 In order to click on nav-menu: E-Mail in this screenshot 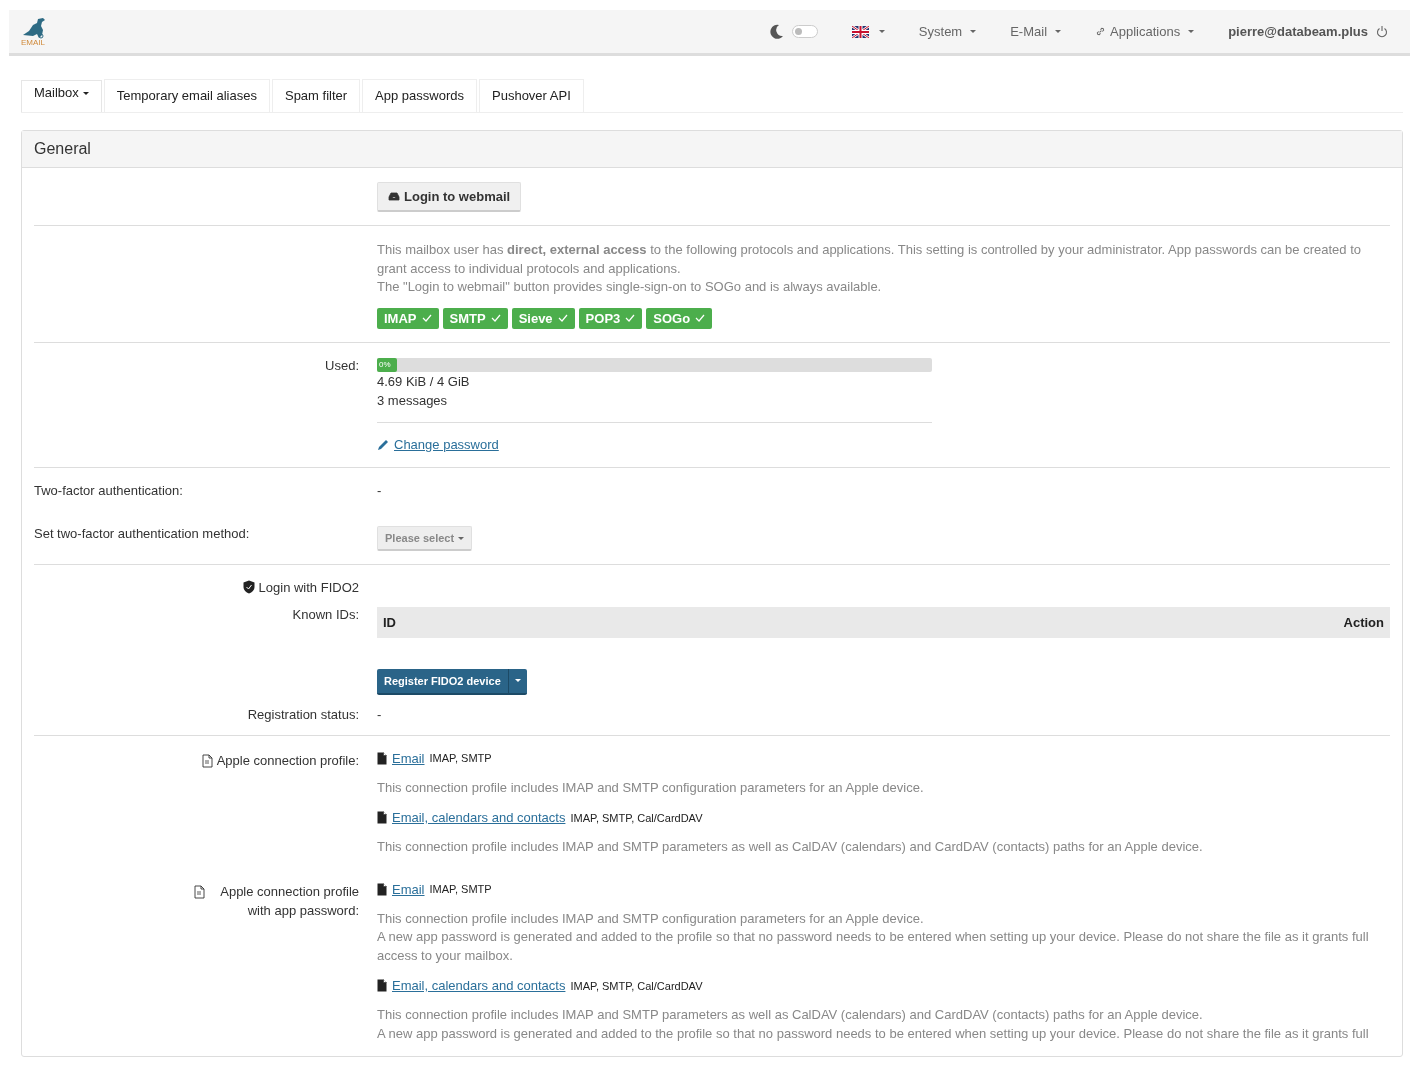, I will do `click(1036, 31)`.